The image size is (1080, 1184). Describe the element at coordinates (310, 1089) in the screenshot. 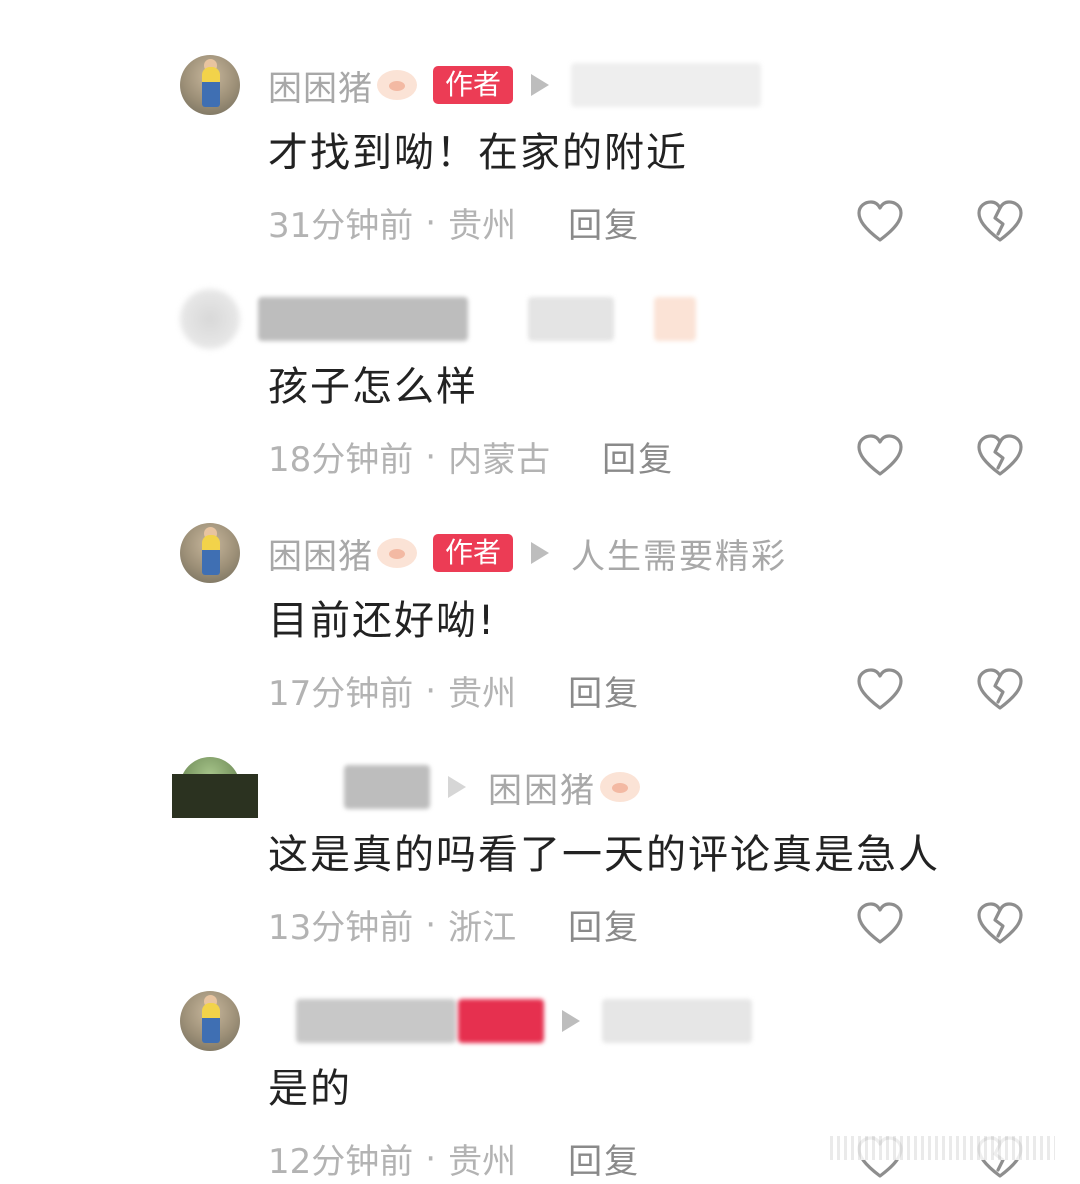

I see `comment-text: 是的` at that location.